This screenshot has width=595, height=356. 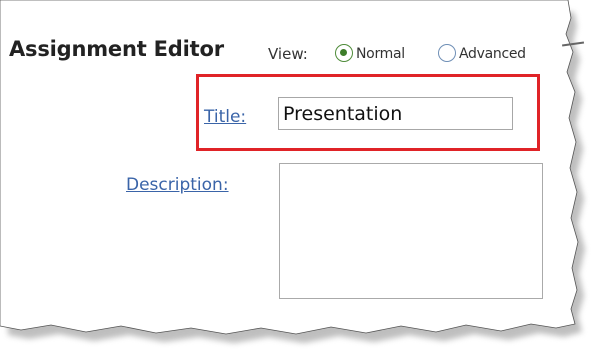 What do you see at coordinates (116, 49) in the screenshot?
I see `page-title: Assignment Editor` at bounding box center [116, 49].